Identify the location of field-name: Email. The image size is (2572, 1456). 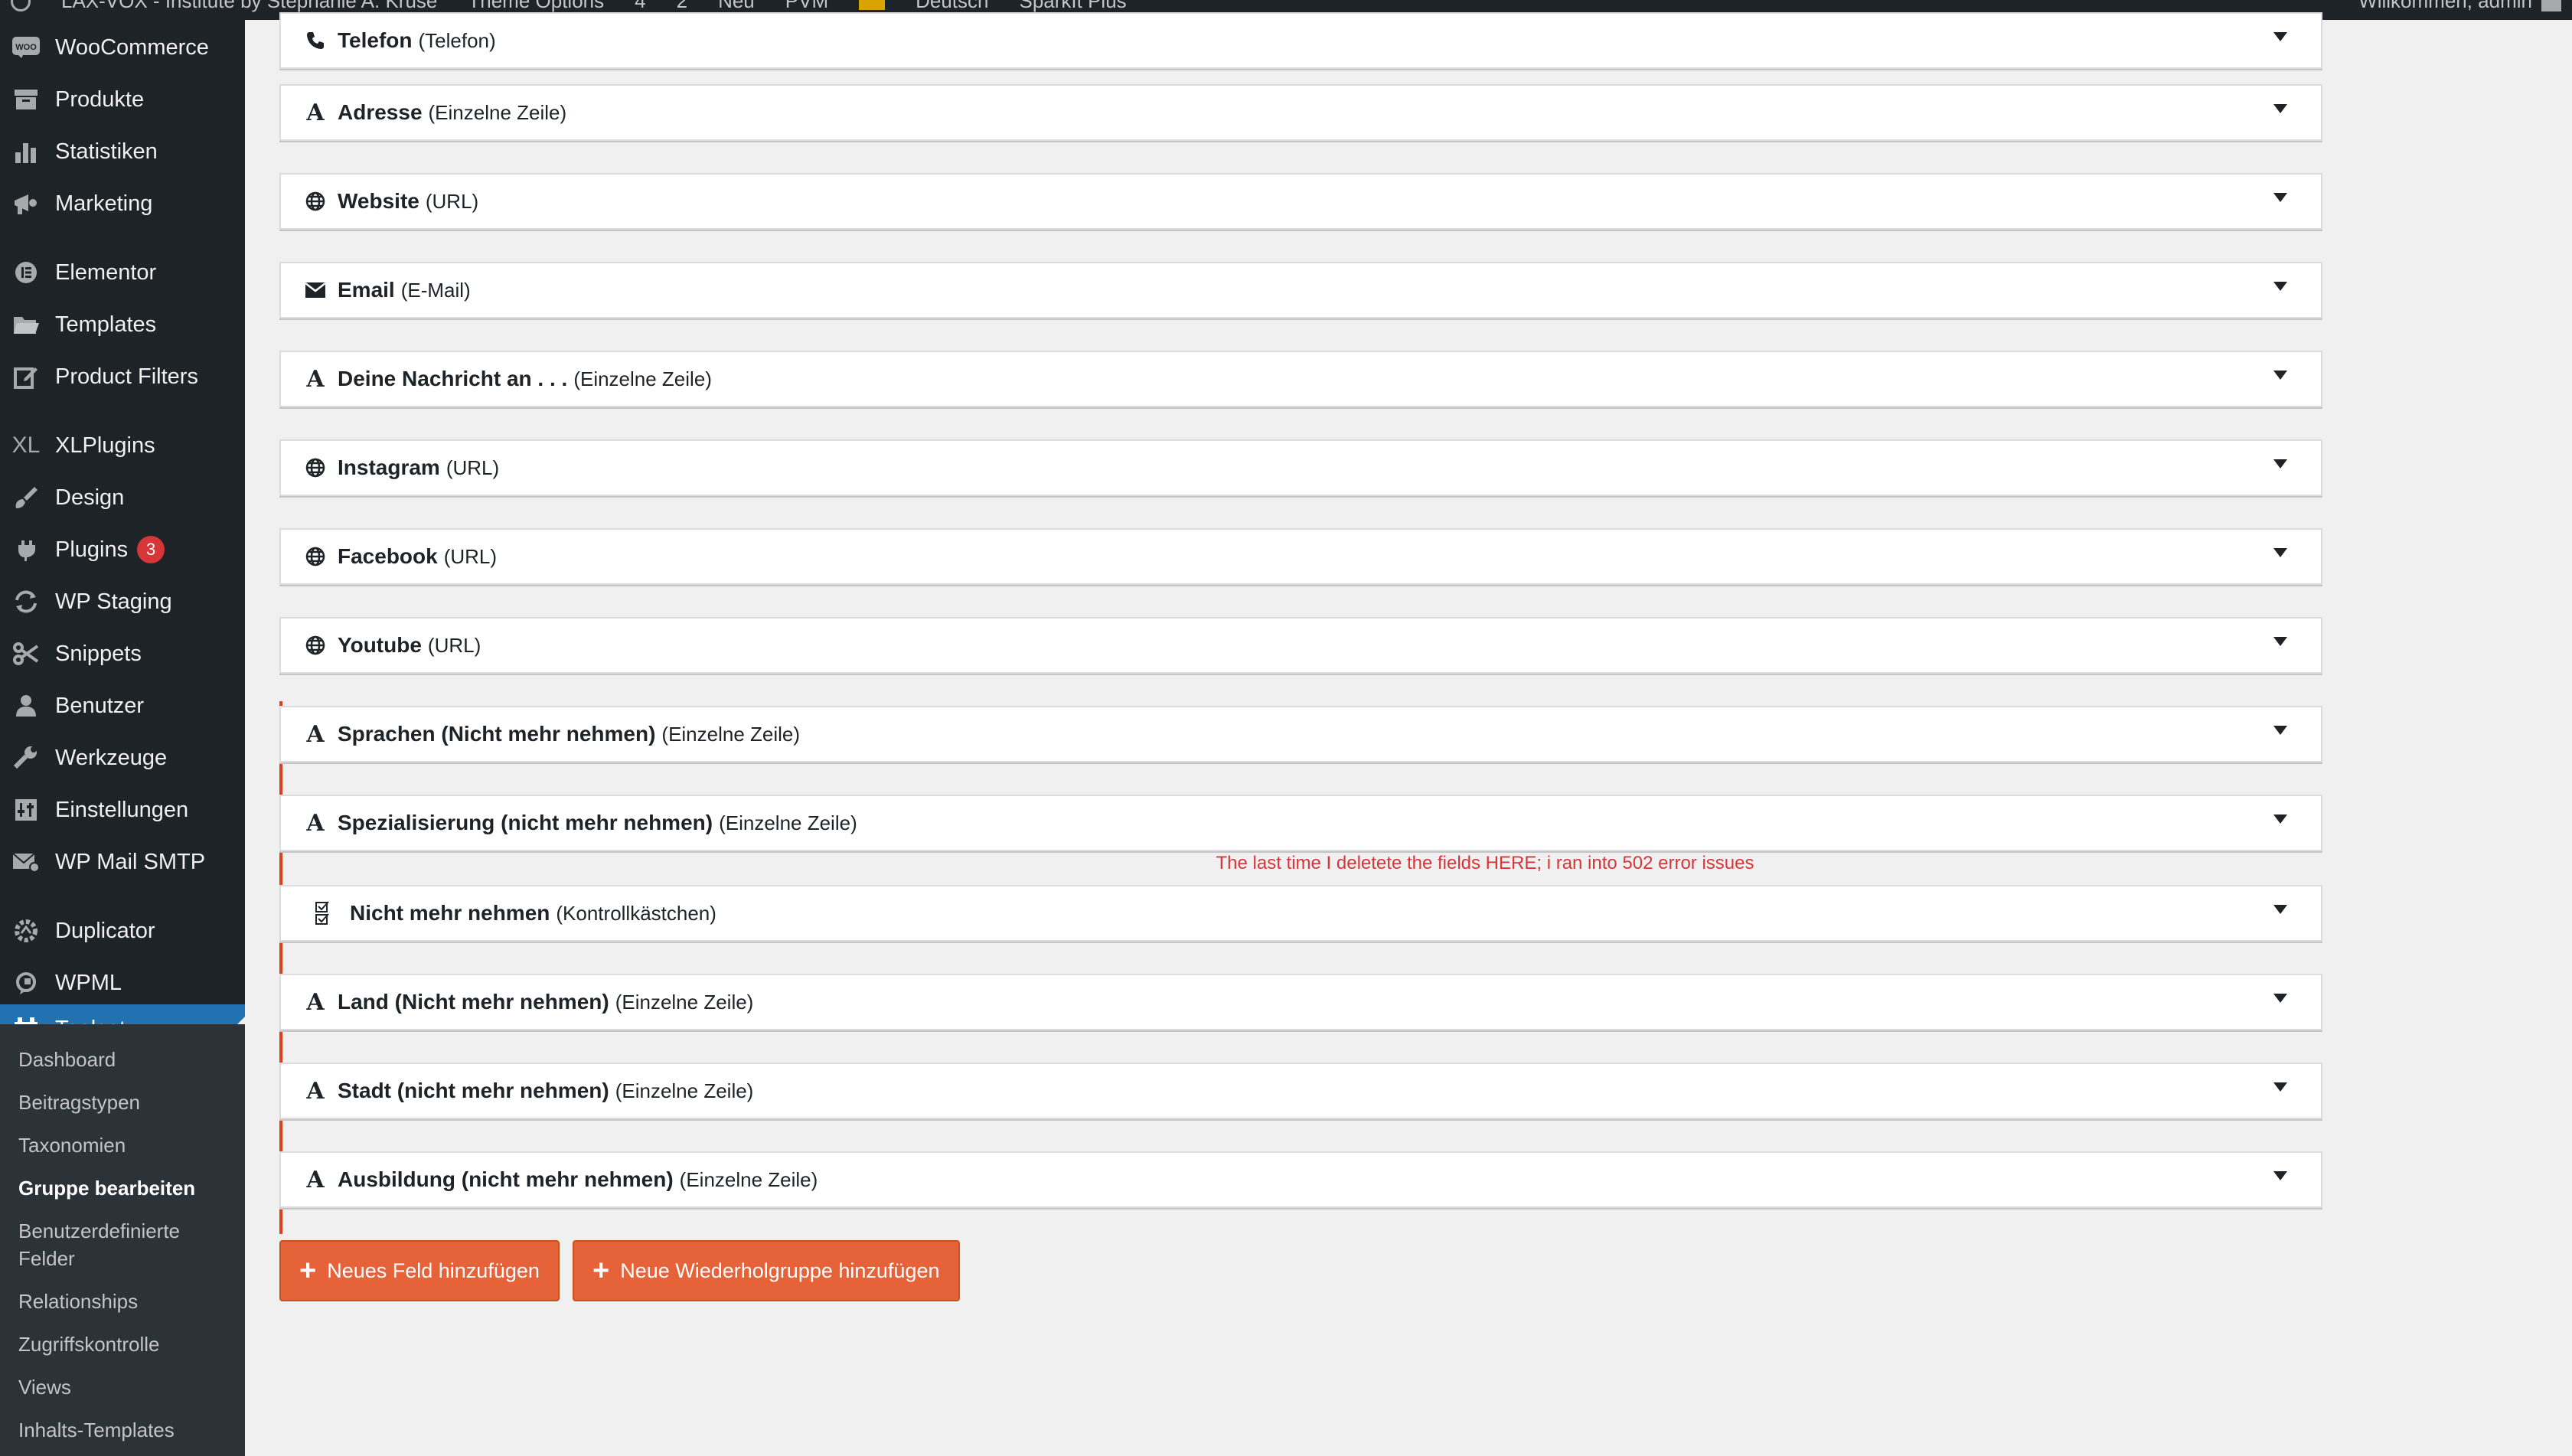
(366, 290).